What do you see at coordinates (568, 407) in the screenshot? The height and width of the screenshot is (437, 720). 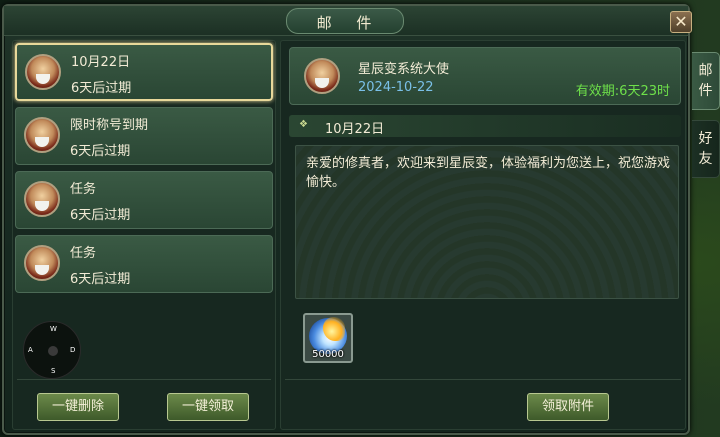 I see `claim-attachment-button: 领取附件` at bounding box center [568, 407].